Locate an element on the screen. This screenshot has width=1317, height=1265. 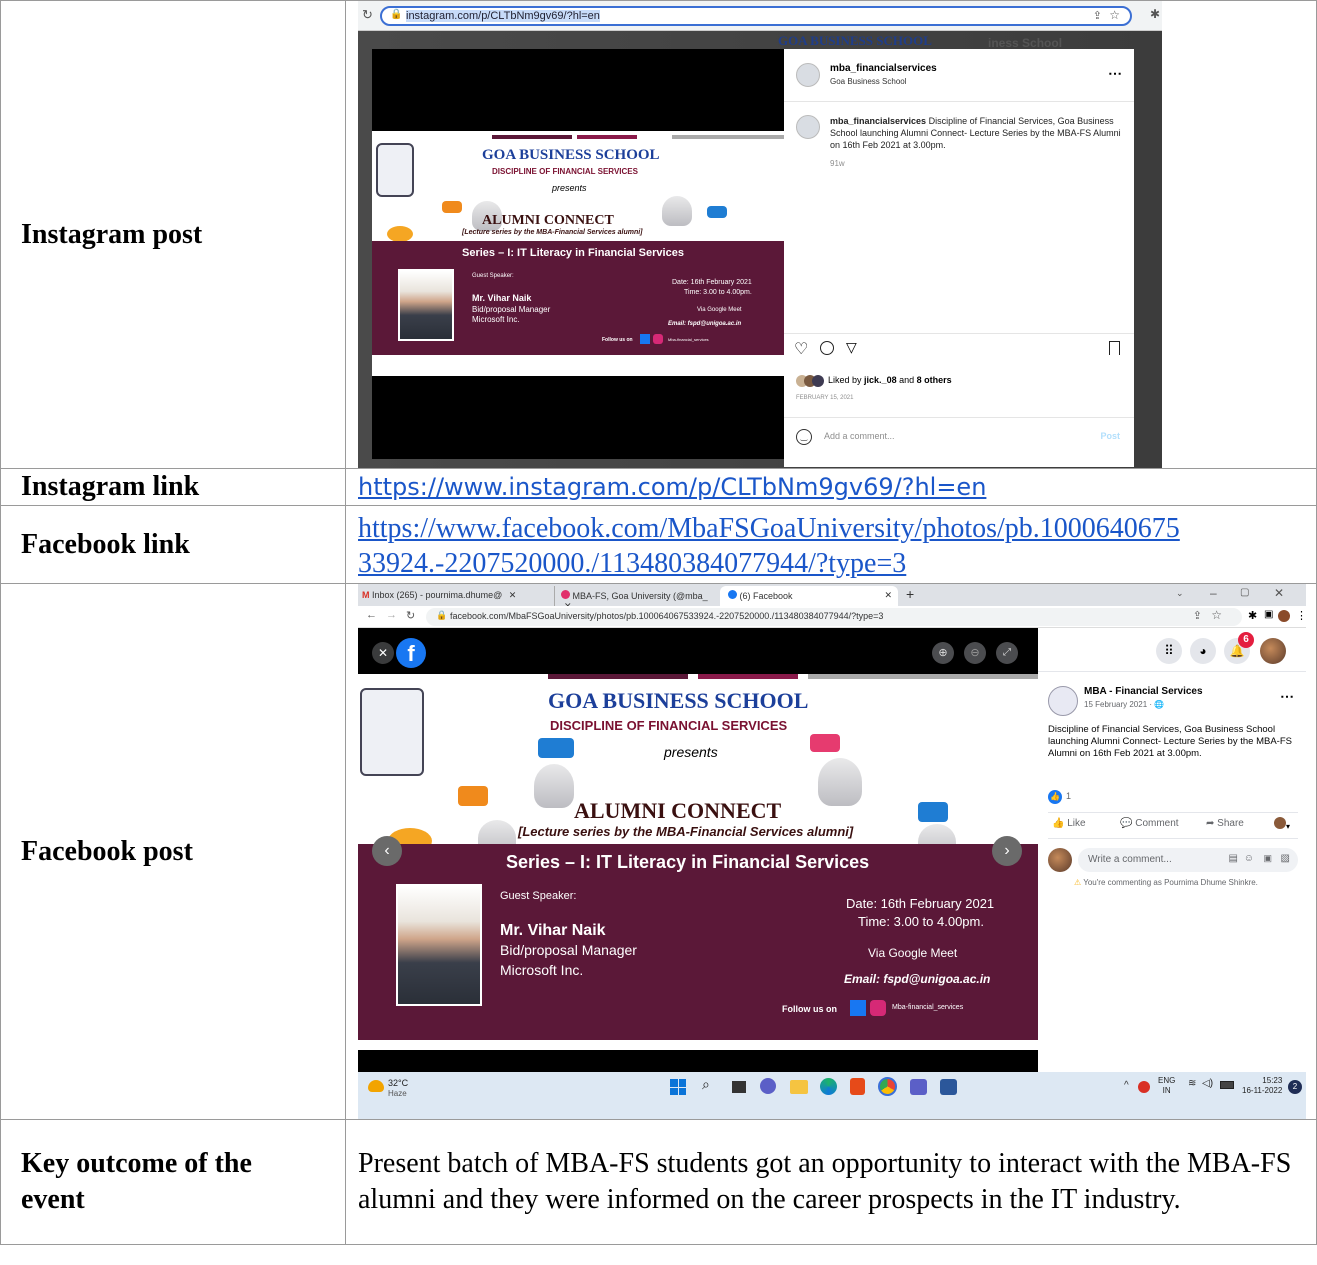
facebook-icon is located at coordinates (732, 594).